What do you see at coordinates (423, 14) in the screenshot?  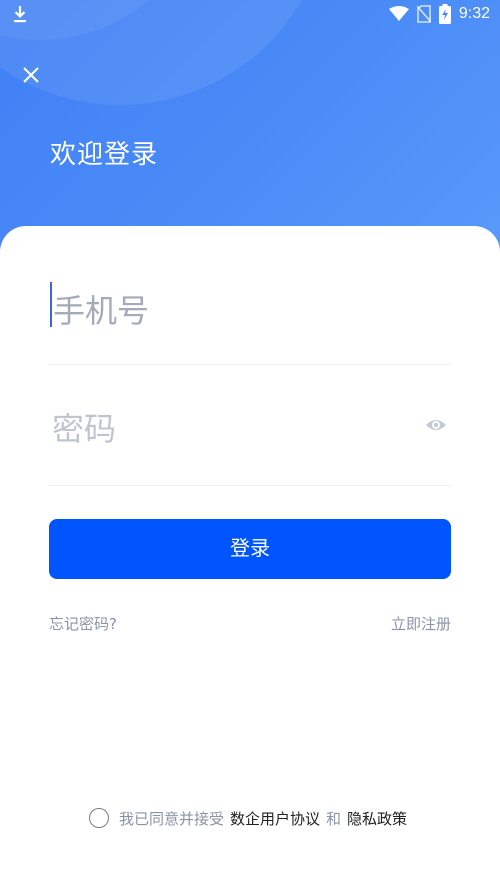 I see `no-sim-icon` at bounding box center [423, 14].